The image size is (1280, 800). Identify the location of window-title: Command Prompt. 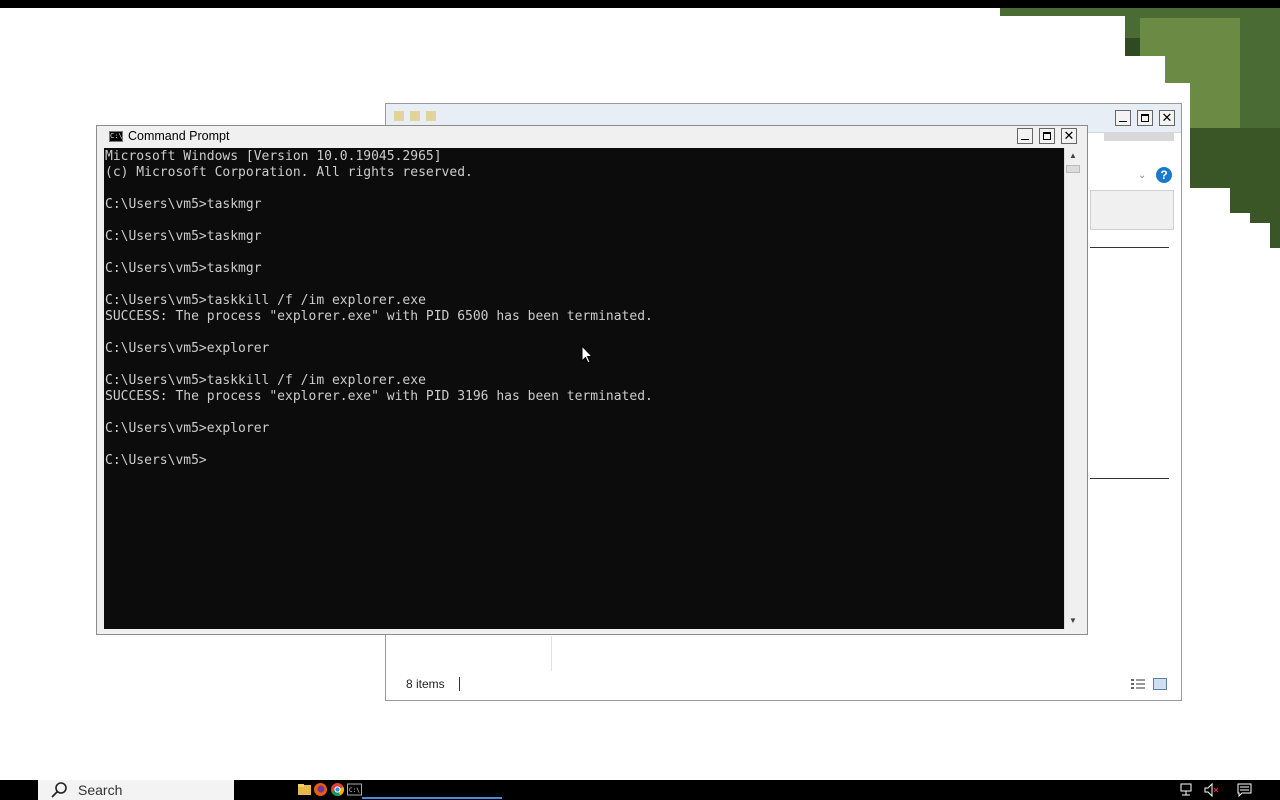
(179, 136).